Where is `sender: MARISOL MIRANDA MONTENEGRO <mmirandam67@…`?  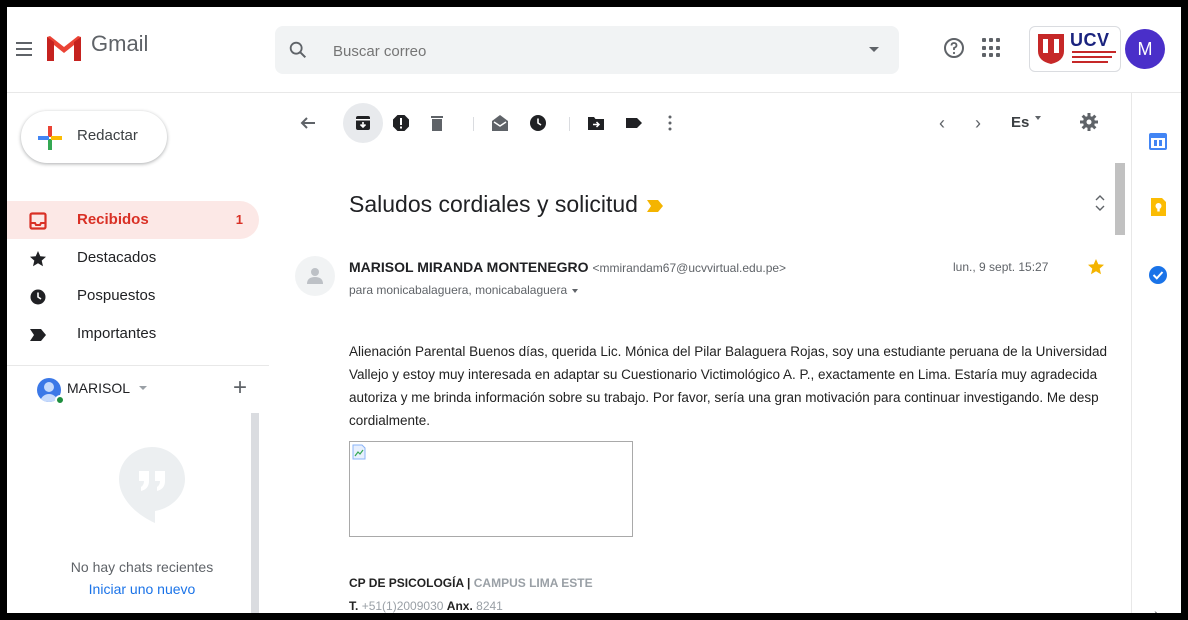 sender: MARISOL MIRANDA MONTENEGRO <mmirandam67@… is located at coordinates (567, 267).